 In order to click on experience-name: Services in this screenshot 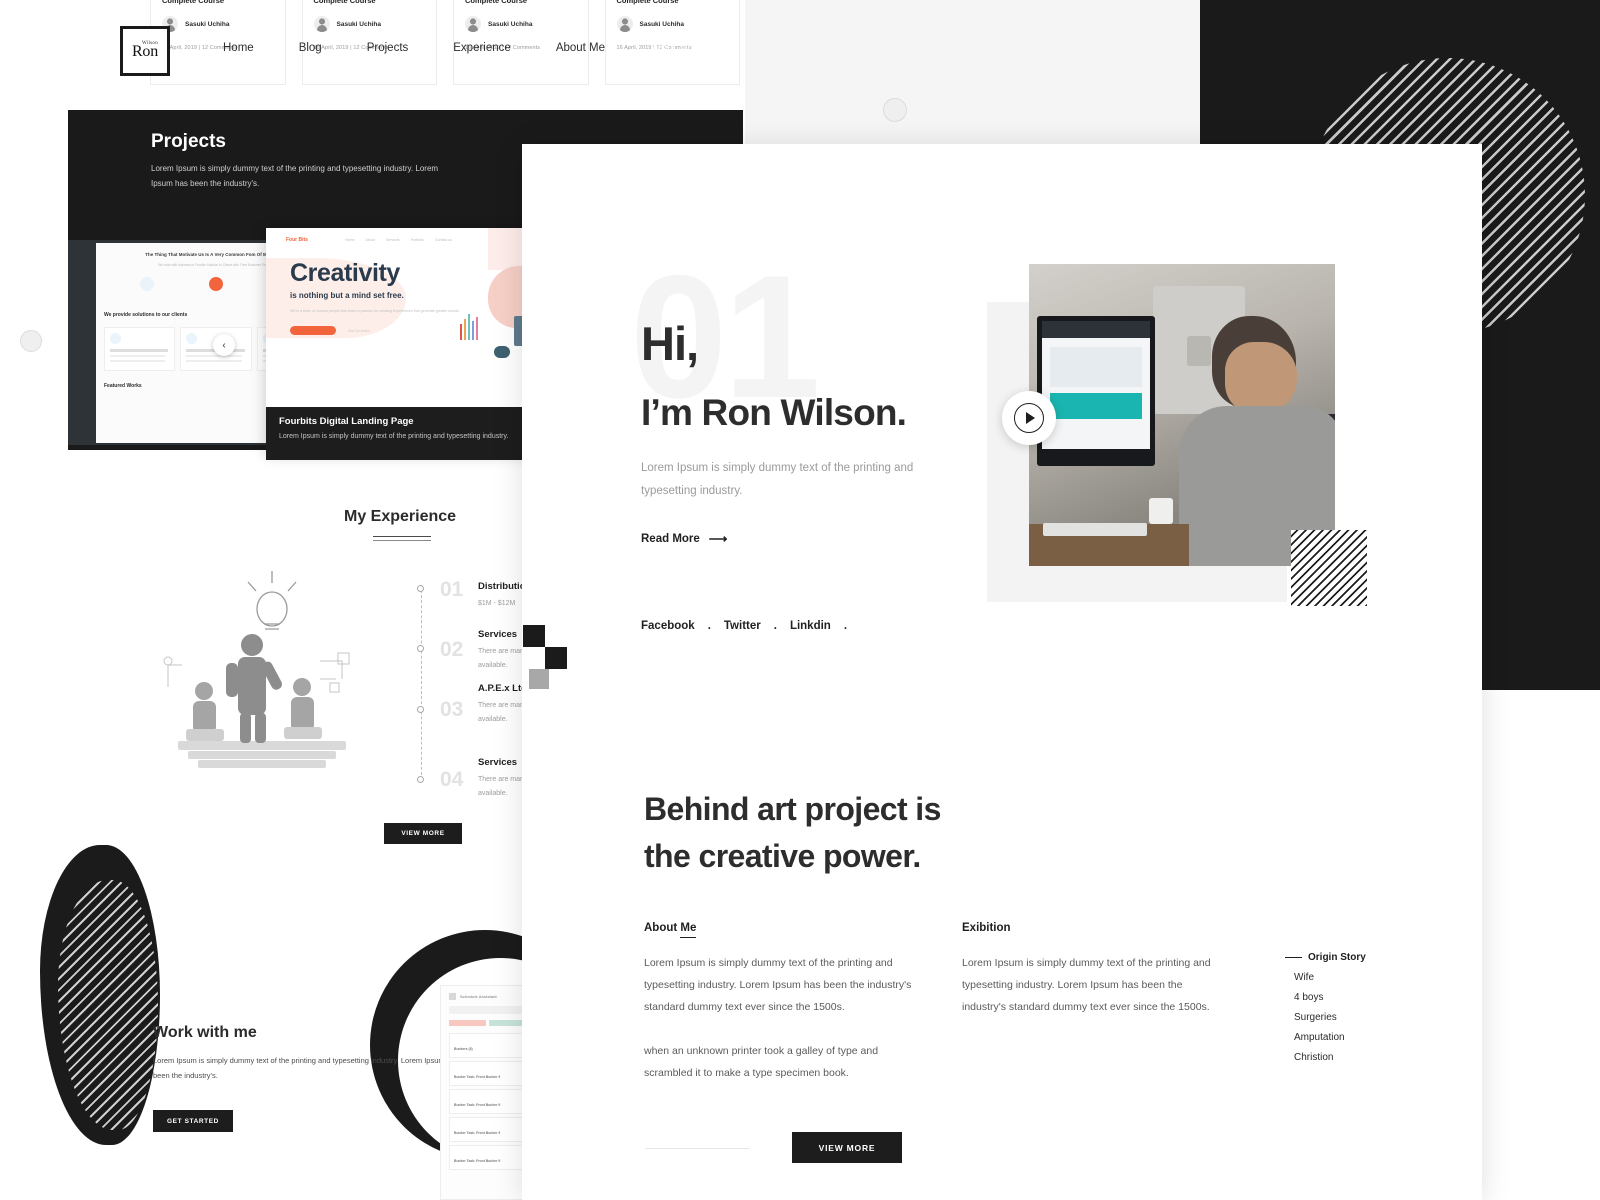, I will do `click(498, 634)`.